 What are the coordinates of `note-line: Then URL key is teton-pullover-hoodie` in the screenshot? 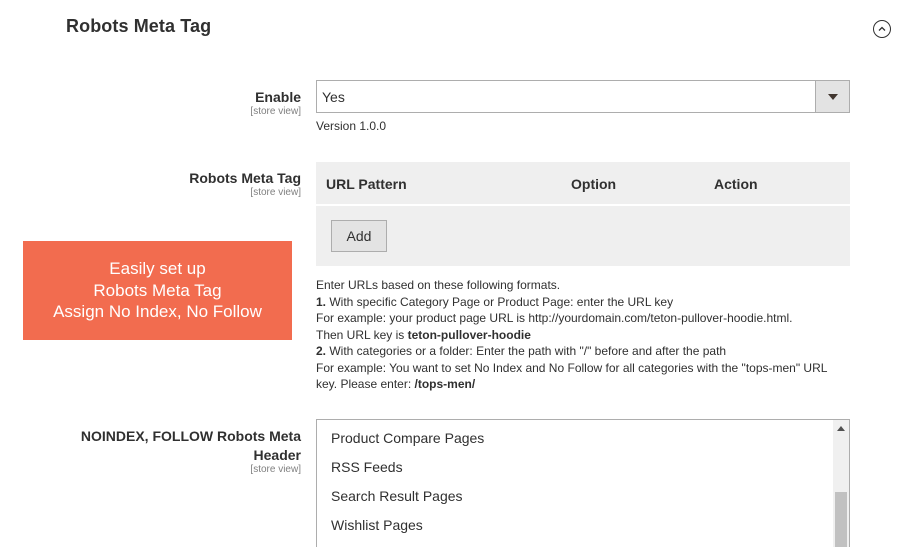 It's located at (586, 335).